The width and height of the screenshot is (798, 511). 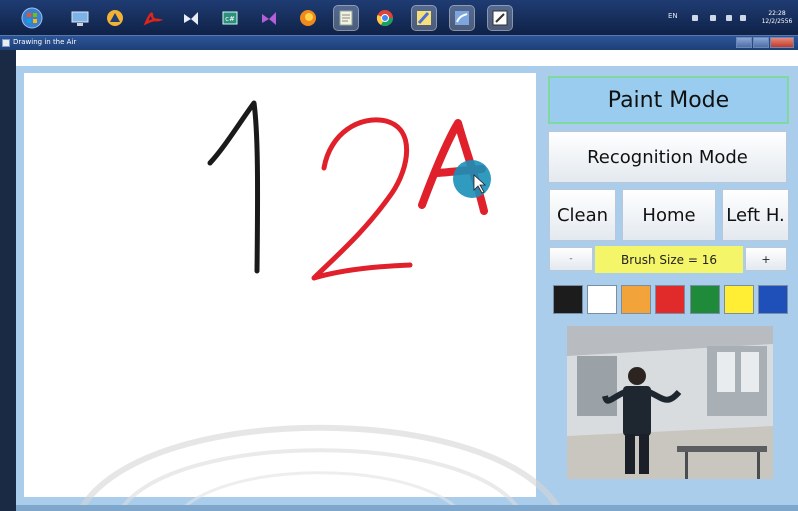 I want to click on start-orb-icon, so click(x=32, y=18).